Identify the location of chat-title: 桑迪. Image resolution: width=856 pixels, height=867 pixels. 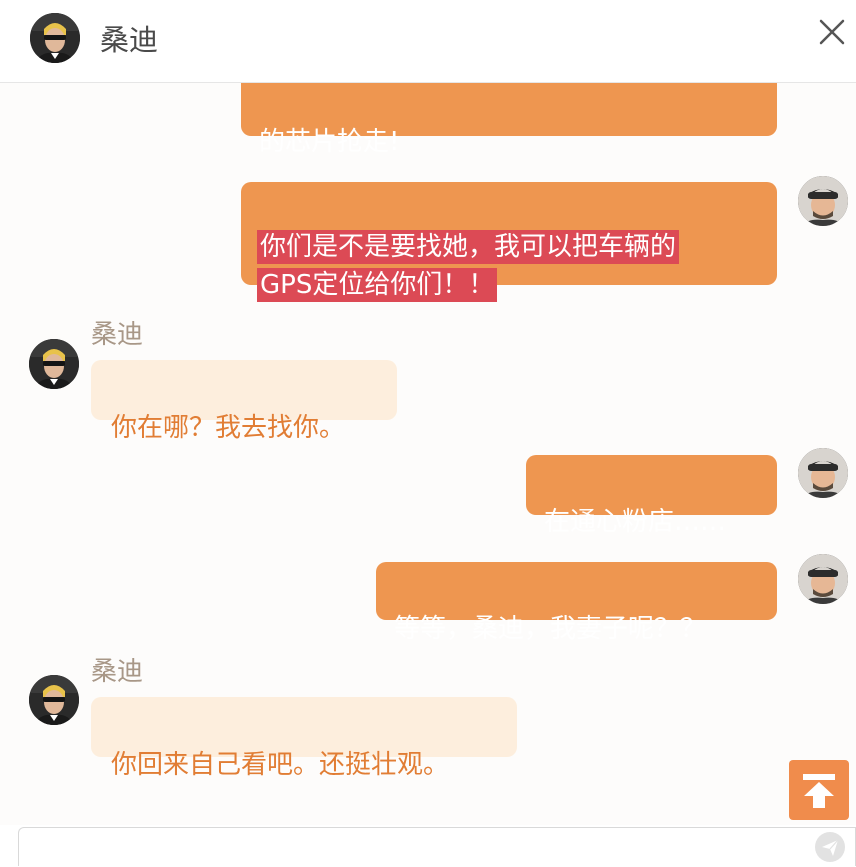
(129, 40).